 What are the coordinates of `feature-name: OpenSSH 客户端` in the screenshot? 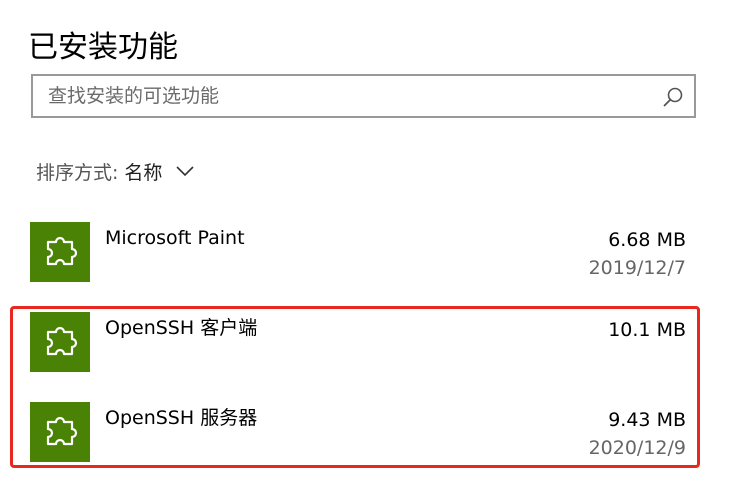 It's located at (181, 328).